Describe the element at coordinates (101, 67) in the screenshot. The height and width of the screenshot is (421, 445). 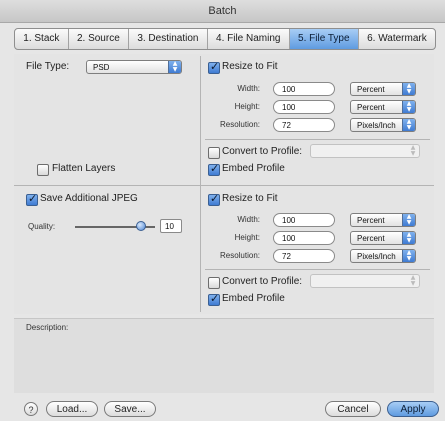
I see `file-type-value: PSD` at that location.